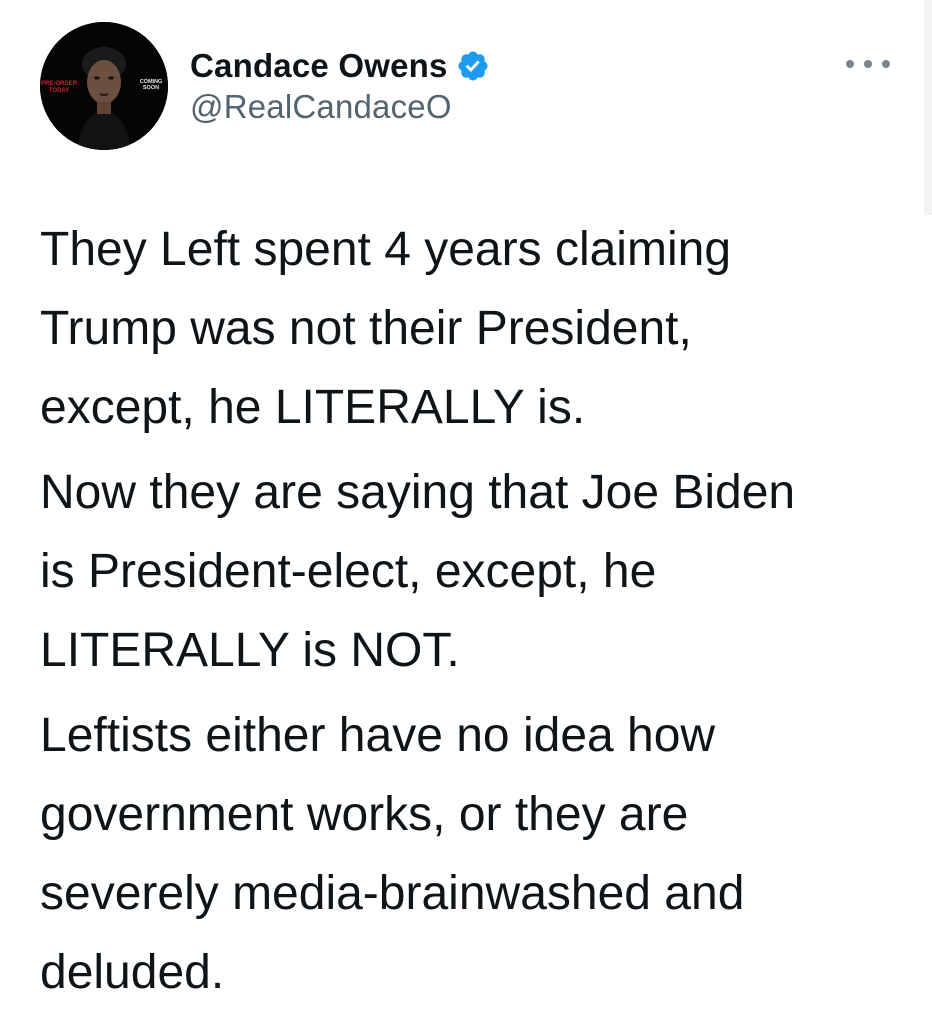 This screenshot has width=932, height=1024. I want to click on avatar-image: PRE-ORDER TODAY COMING SOON, so click(104, 86).